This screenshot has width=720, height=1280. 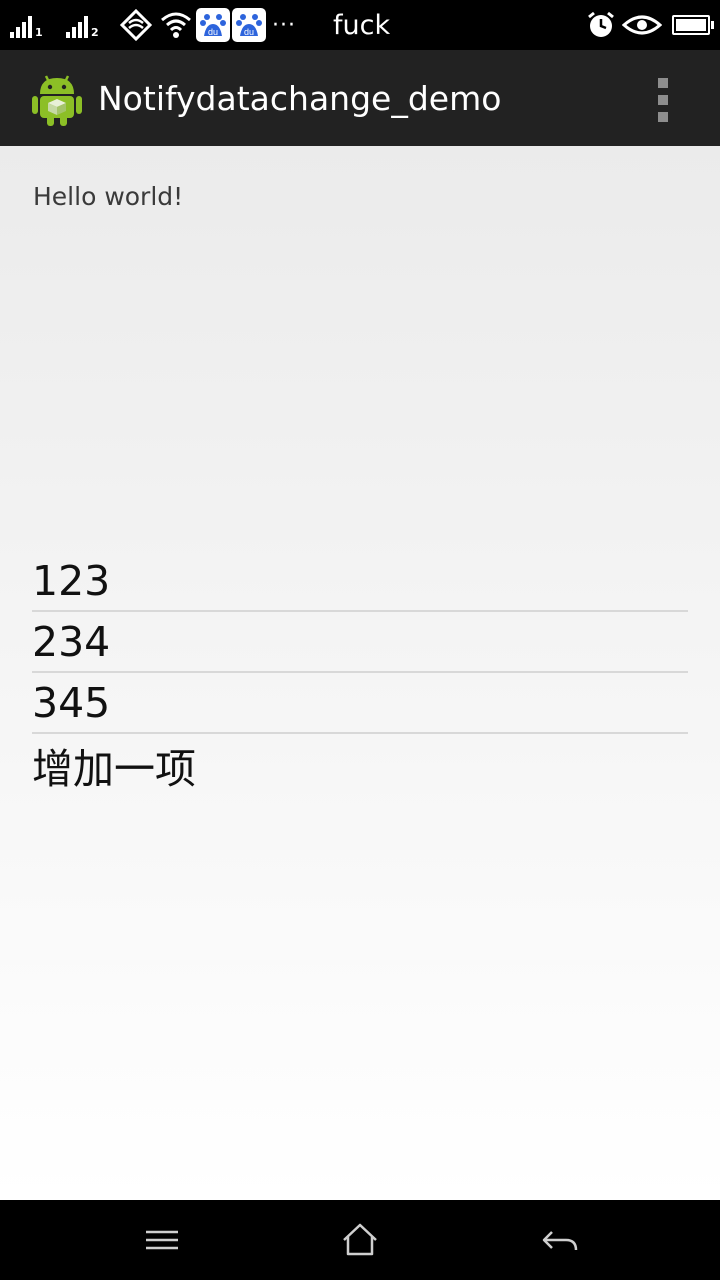 What do you see at coordinates (284, 25) in the screenshot?
I see `notification-overflow: ···` at bounding box center [284, 25].